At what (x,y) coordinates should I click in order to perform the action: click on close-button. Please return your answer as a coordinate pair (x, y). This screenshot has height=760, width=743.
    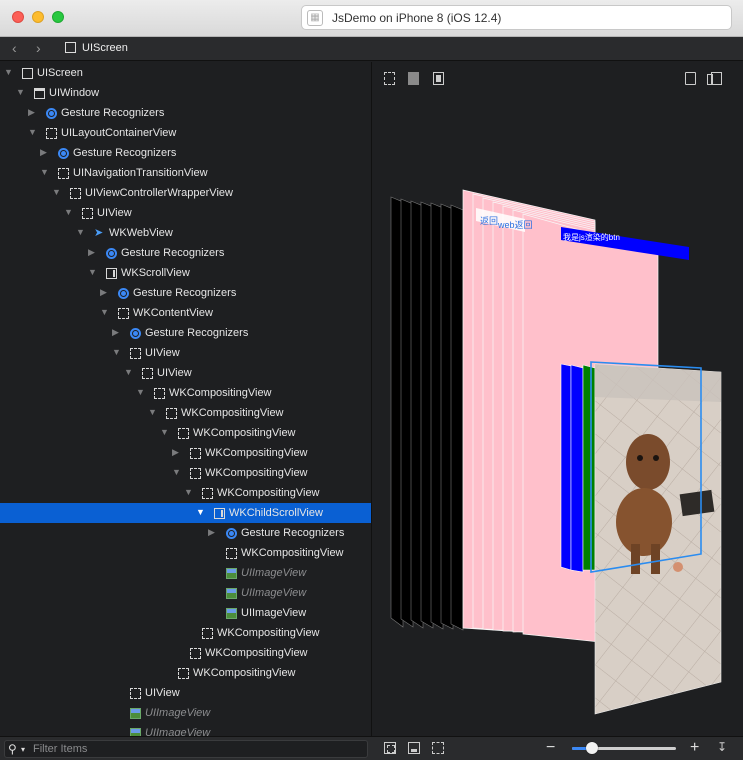
    Looking at the image, I should click on (18, 17).